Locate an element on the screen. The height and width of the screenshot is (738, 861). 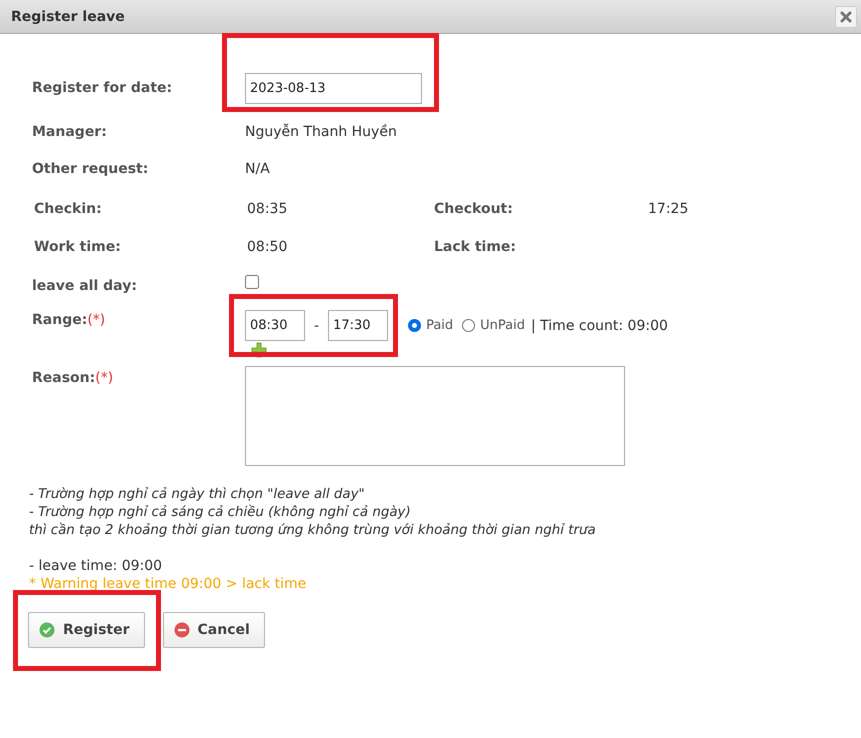
minus-icon is located at coordinates (182, 630).